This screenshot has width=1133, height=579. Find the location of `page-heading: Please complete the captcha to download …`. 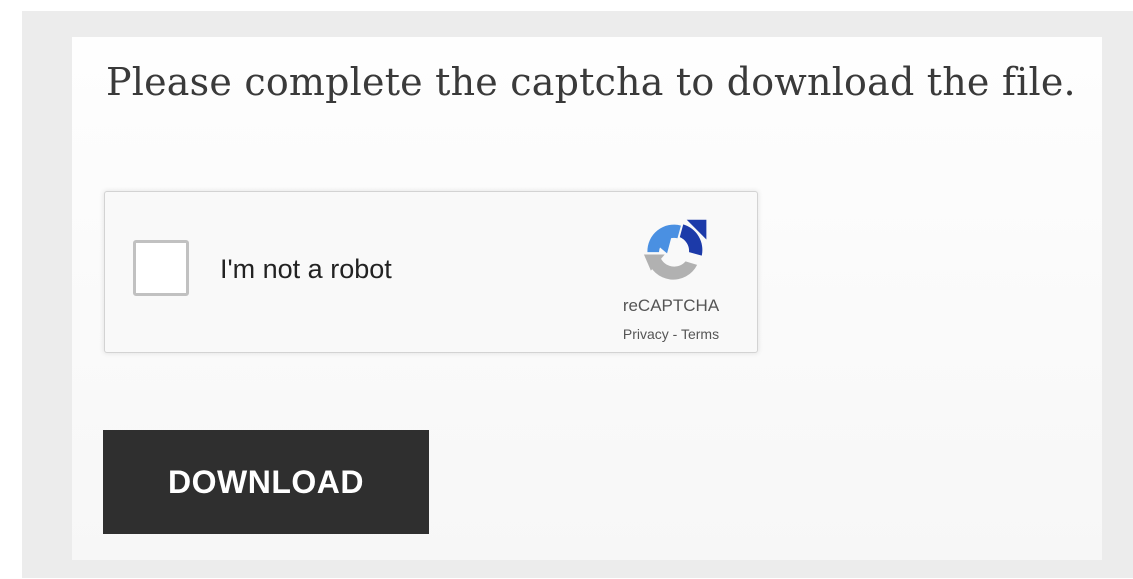

page-heading: Please complete the captcha to download … is located at coordinates (591, 82).